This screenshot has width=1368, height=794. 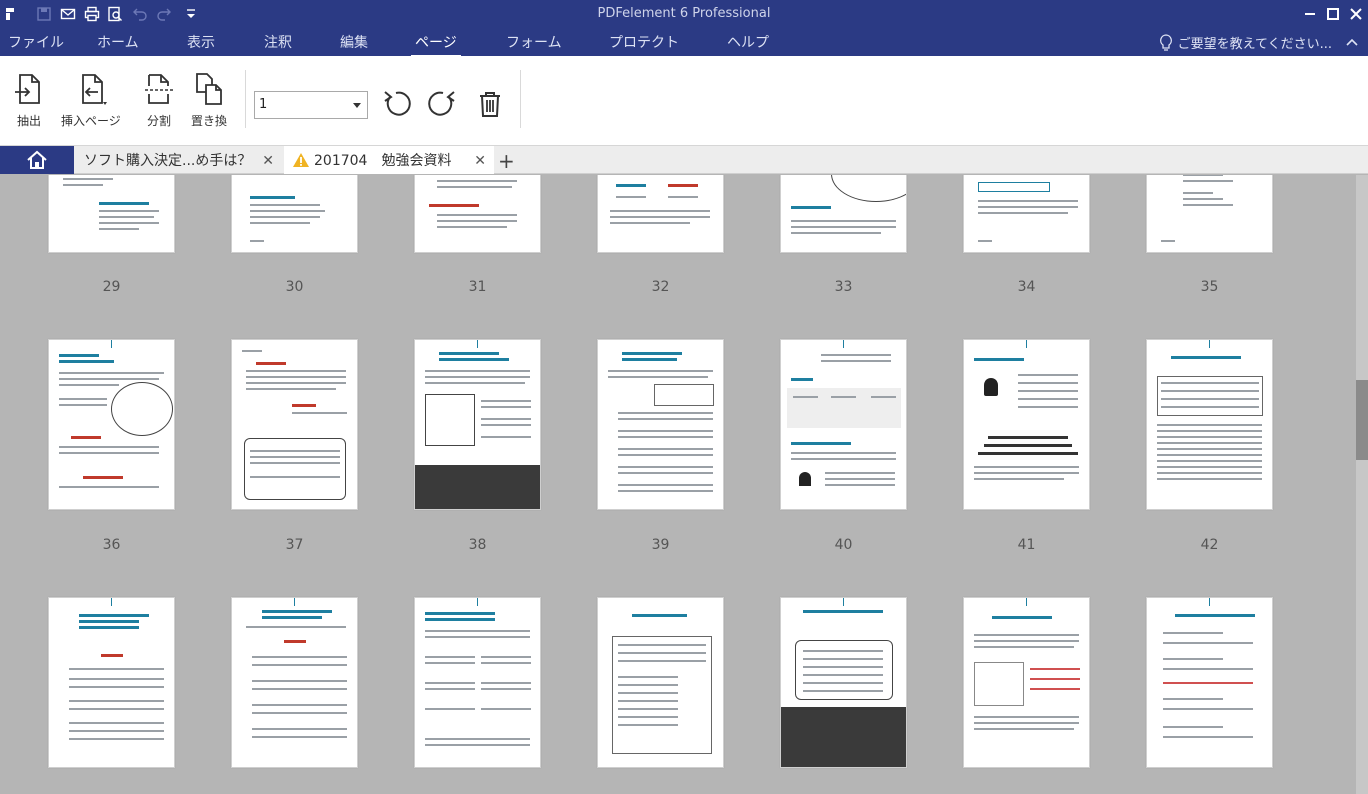 I want to click on home-tab, so click(x=37, y=160).